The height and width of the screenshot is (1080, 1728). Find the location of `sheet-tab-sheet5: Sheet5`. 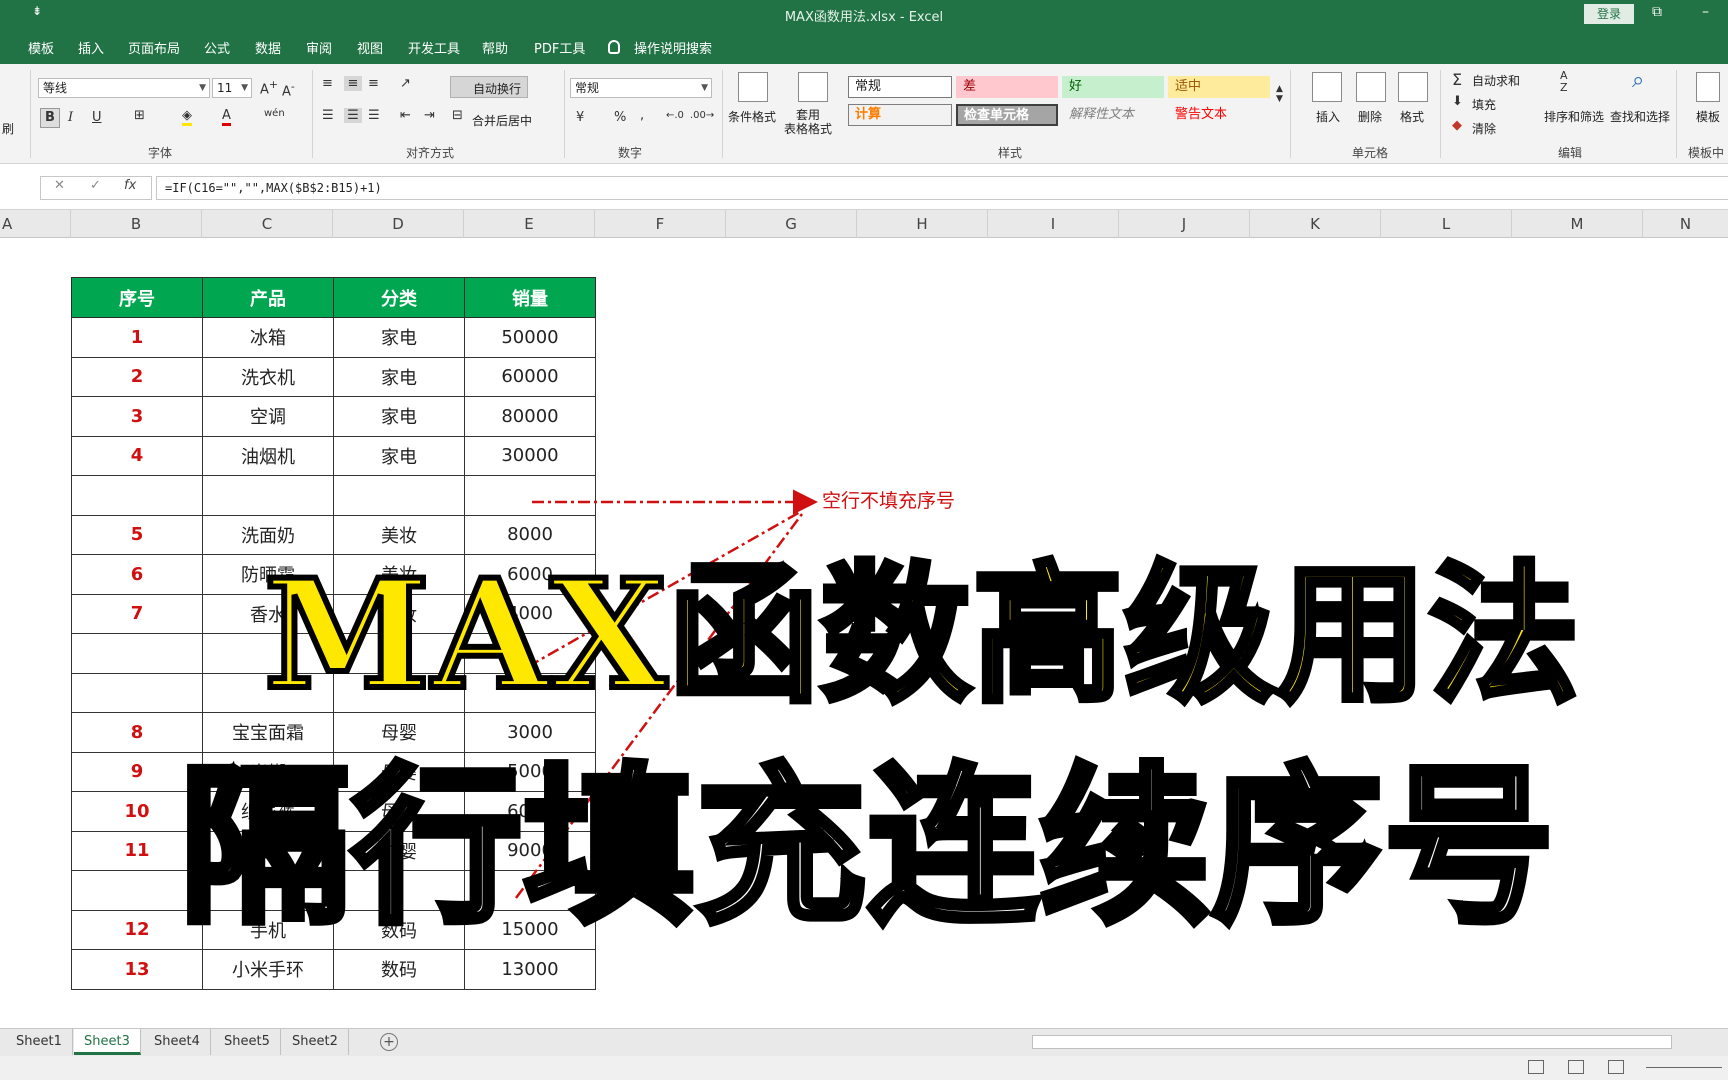

sheet-tab-sheet5: Sheet5 is located at coordinates (247, 1042).